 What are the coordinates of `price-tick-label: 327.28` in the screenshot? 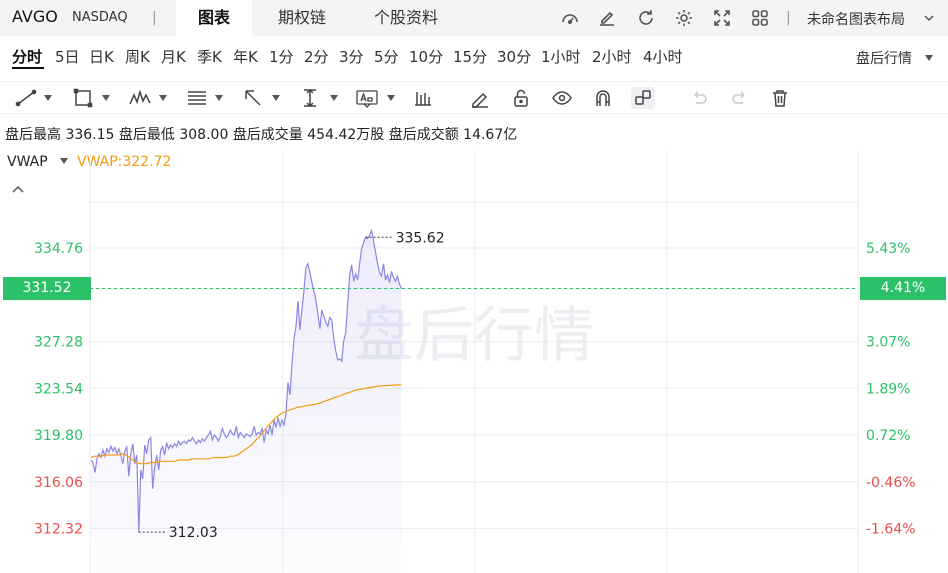 It's located at (58, 343).